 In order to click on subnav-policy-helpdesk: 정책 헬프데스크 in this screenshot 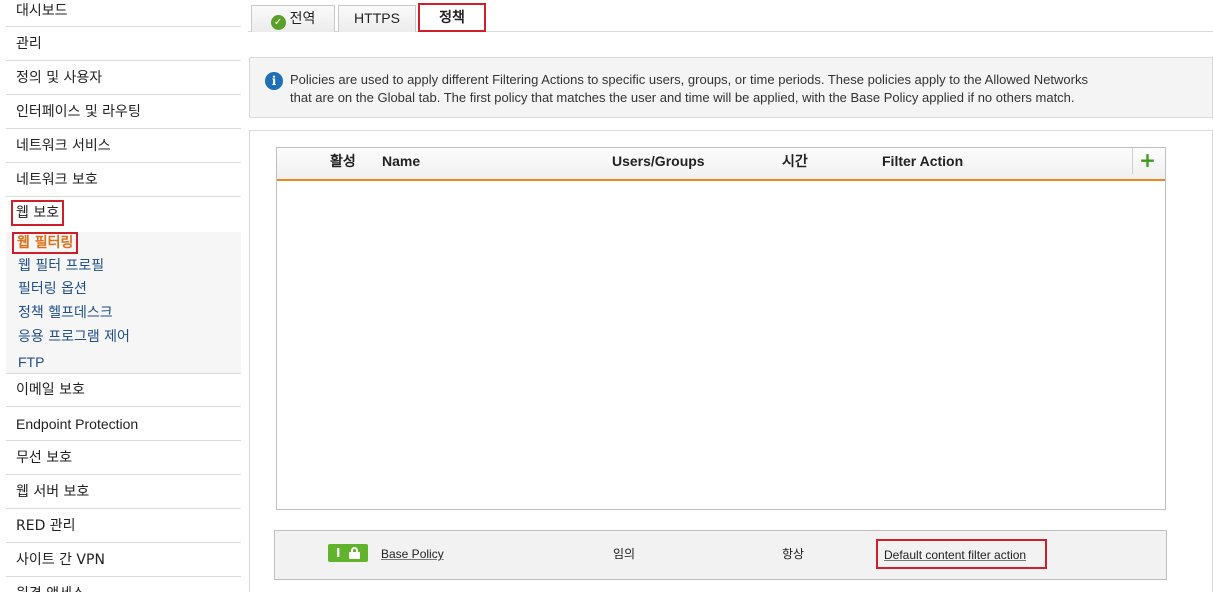, I will do `click(65, 313)`.